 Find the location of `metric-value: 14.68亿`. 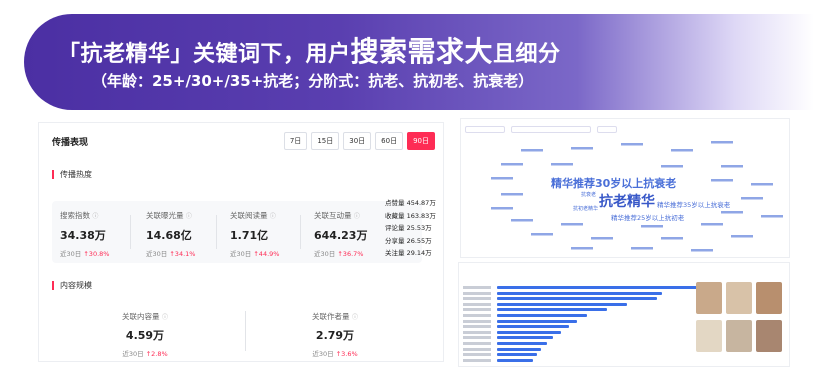

metric-value: 14.68亿 is located at coordinates (169, 235).